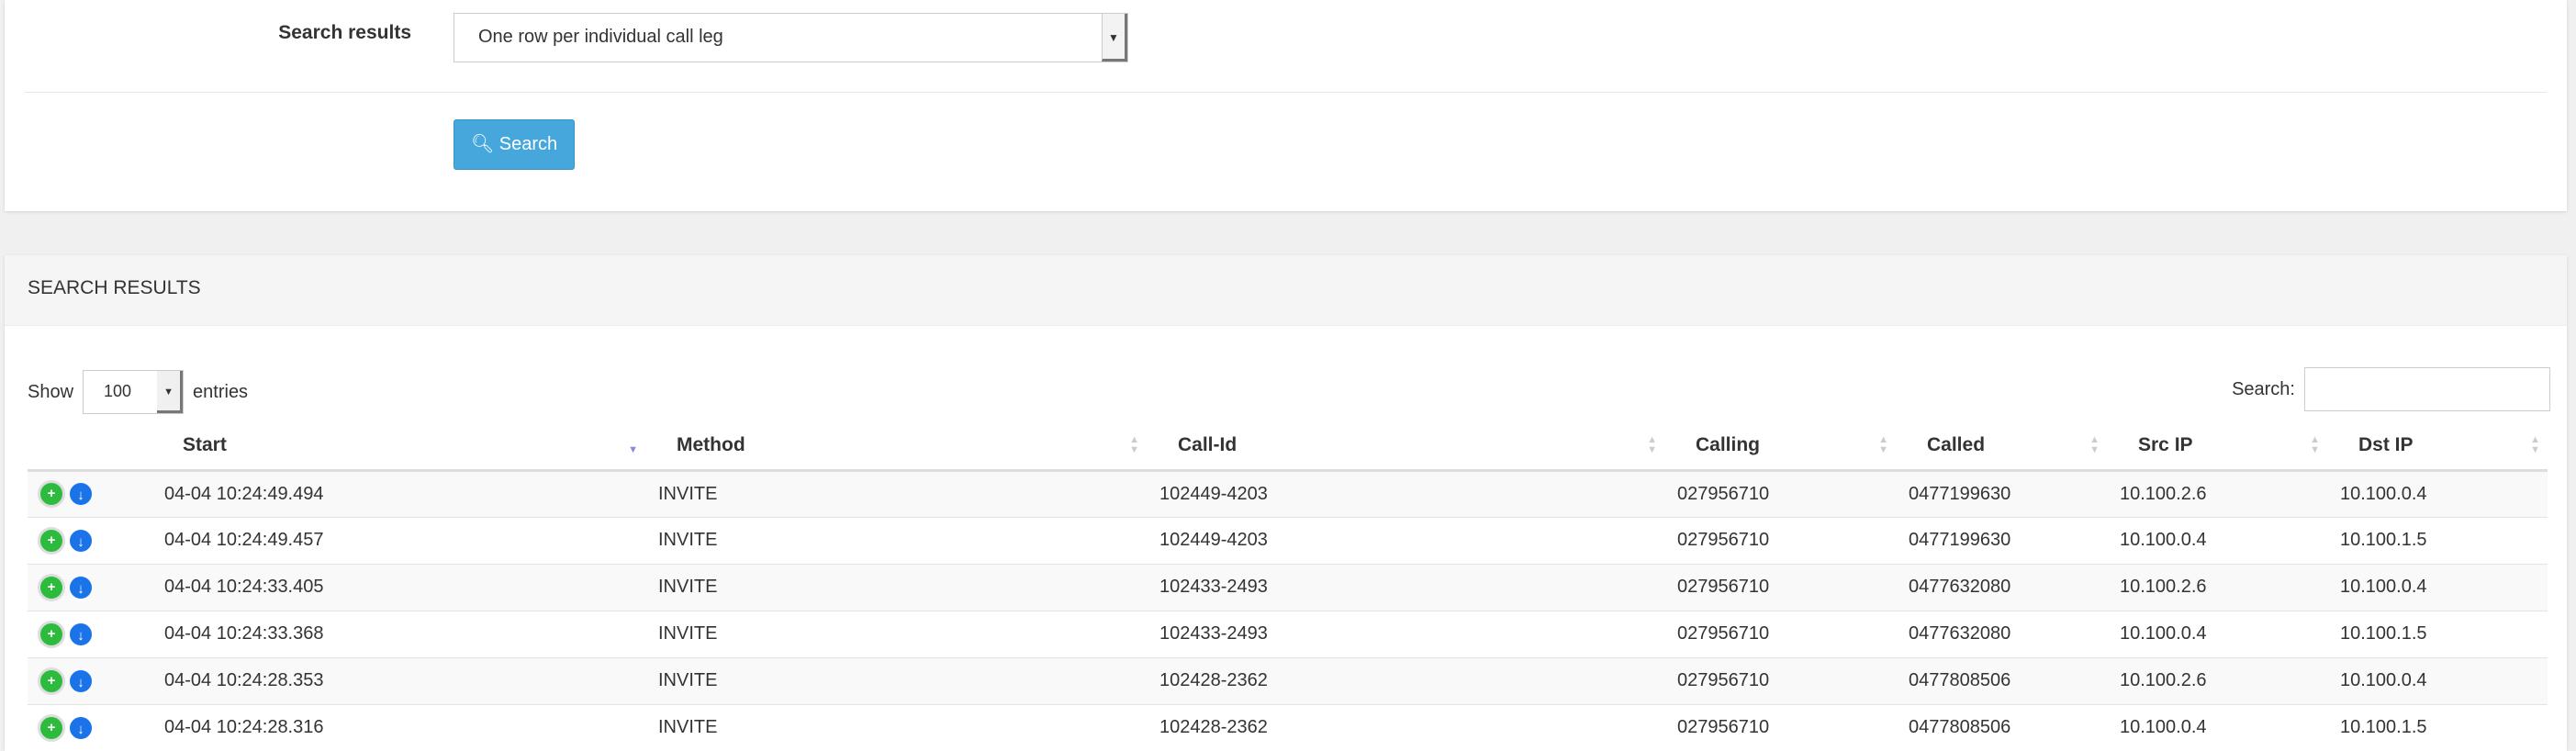  Describe the element at coordinates (51, 391) in the screenshot. I see `show-label: Show` at that location.